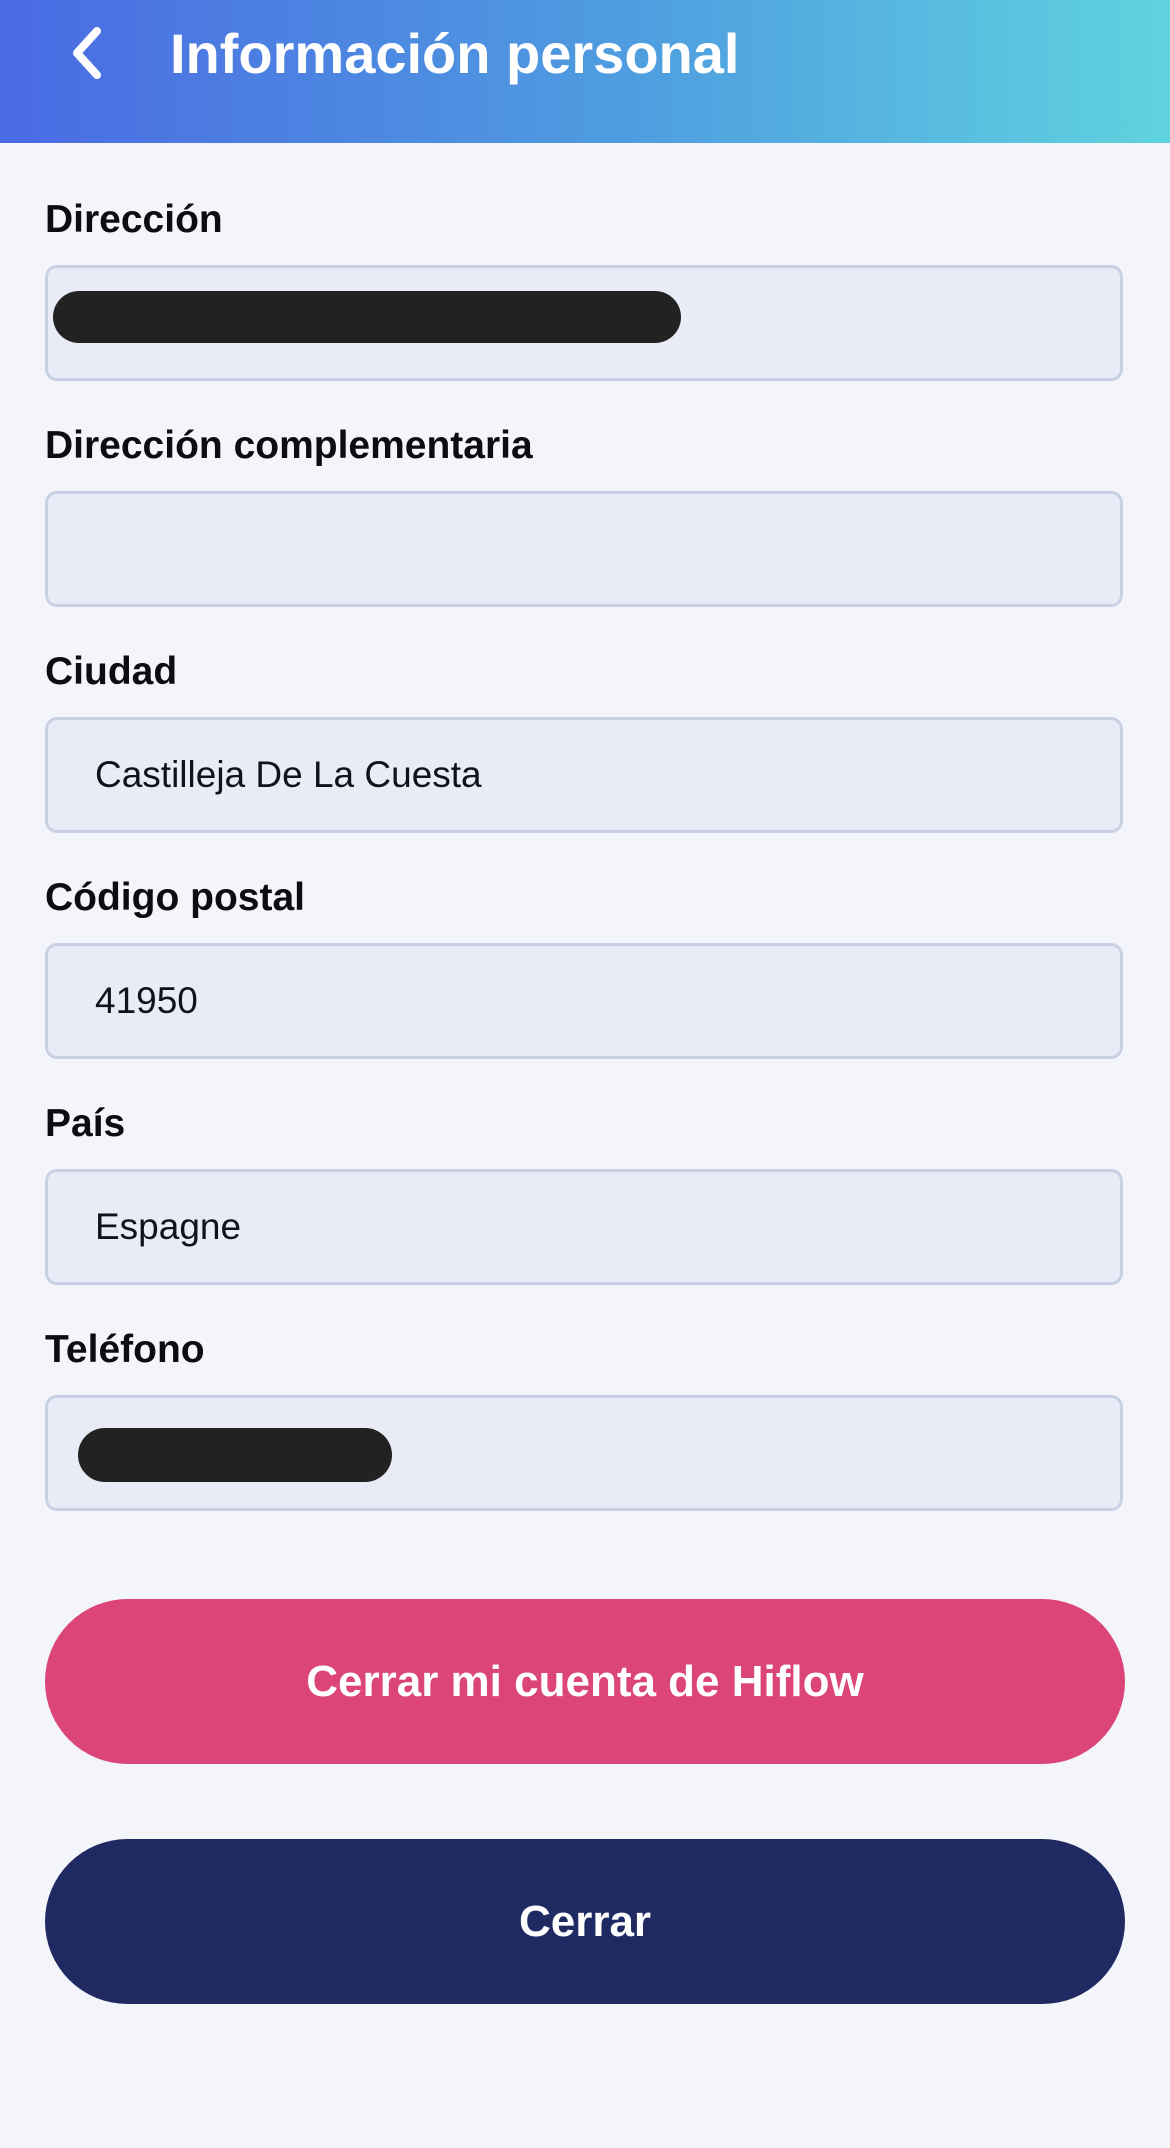 This screenshot has height=2148, width=1170. Describe the element at coordinates (175, 897) in the screenshot. I see `postal-label: Código postal` at that location.